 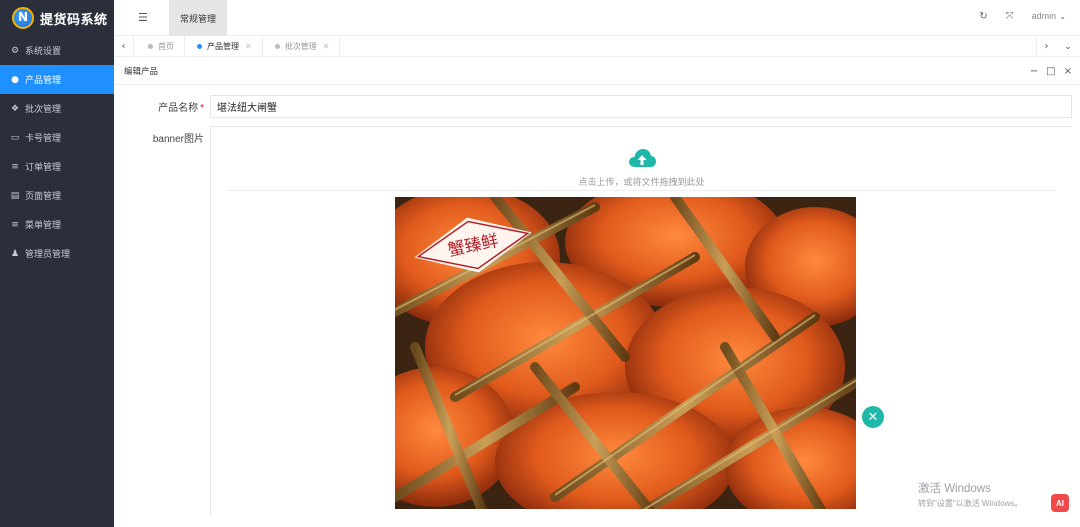 I want to click on sidebar-item-batch-management: ❖ 批次管理, so click(x=57, y=108).